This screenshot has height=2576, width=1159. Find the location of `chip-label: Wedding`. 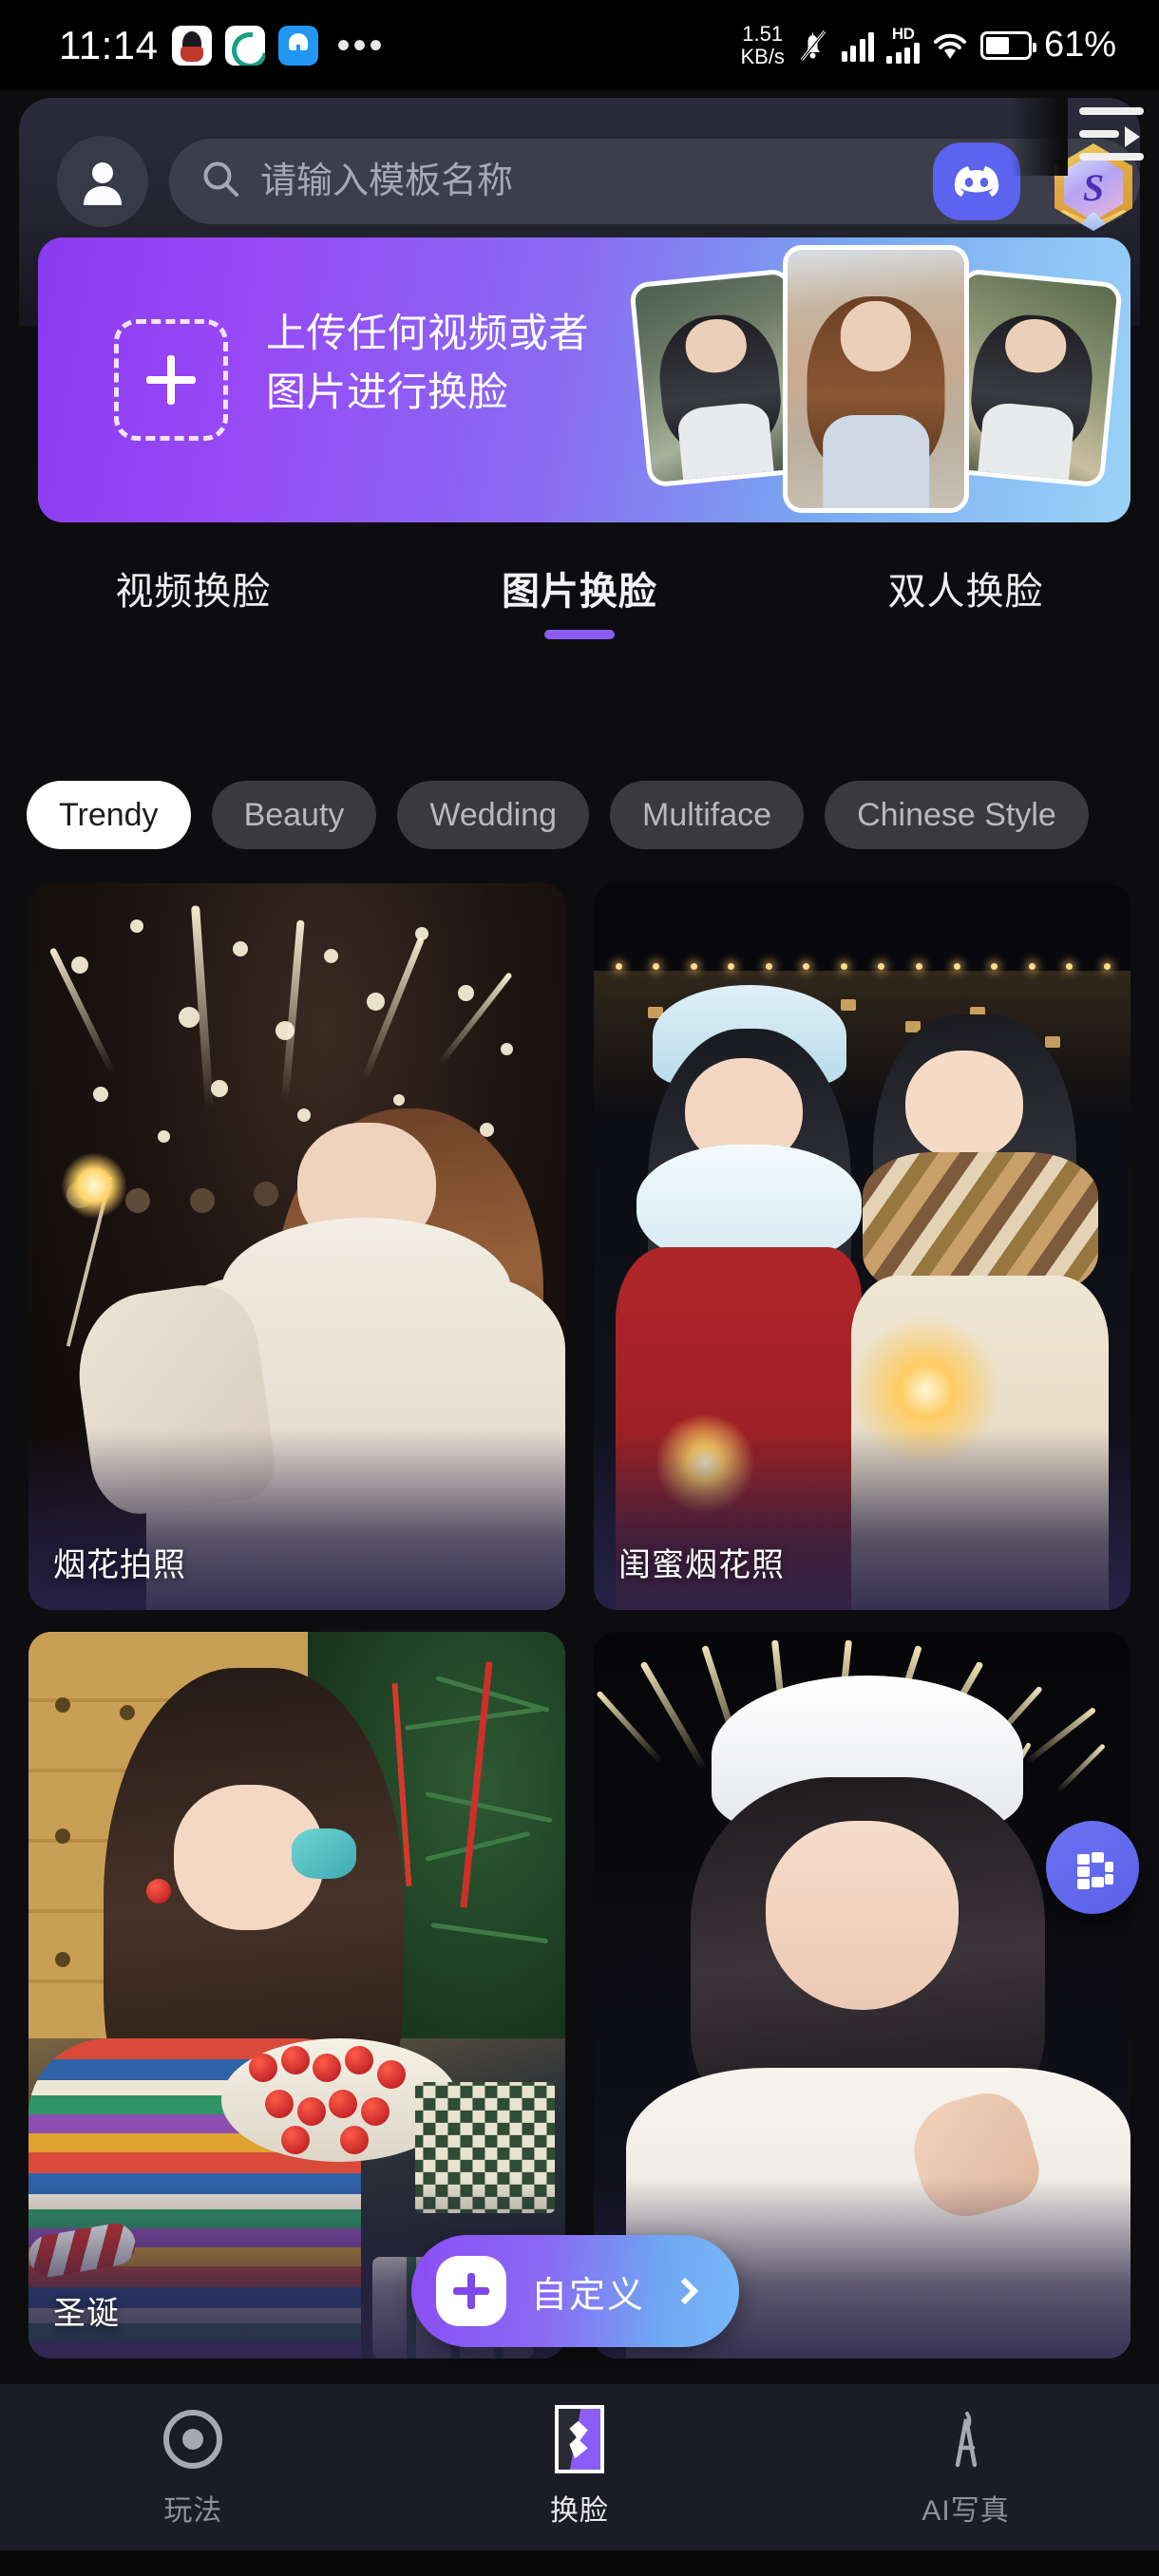

chip-label: Wedding is located at coordinates (493, 814).